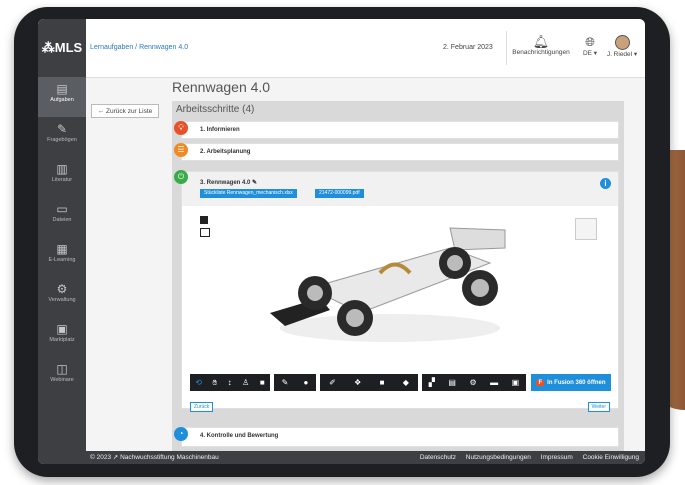 This screenshot has height=485, width=685. What do you see at coordinates (221, 87) in the screenshot?
I see `page-title: Rennwagen 4.0` at bounding box center [221, 87].